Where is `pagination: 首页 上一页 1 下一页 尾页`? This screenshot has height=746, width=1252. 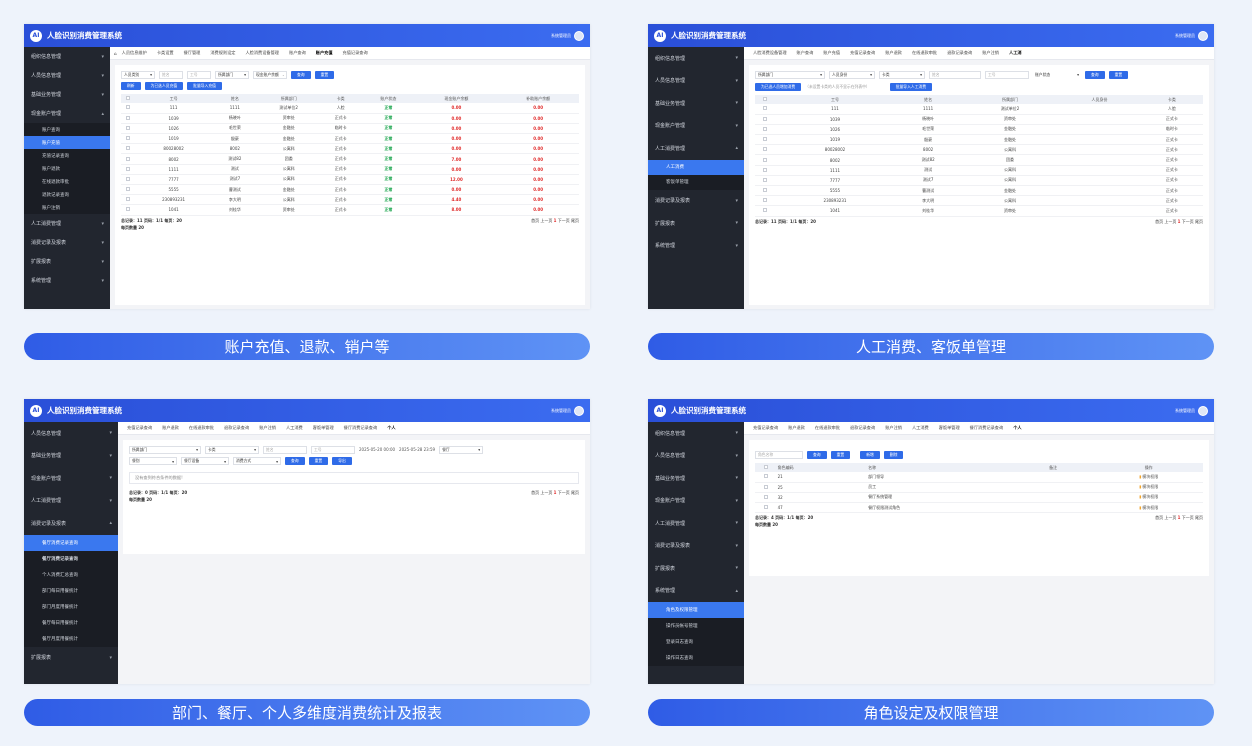 pagination: 首页 上一页 1 下一页 尾页 is located at coordinates (1179, 222).